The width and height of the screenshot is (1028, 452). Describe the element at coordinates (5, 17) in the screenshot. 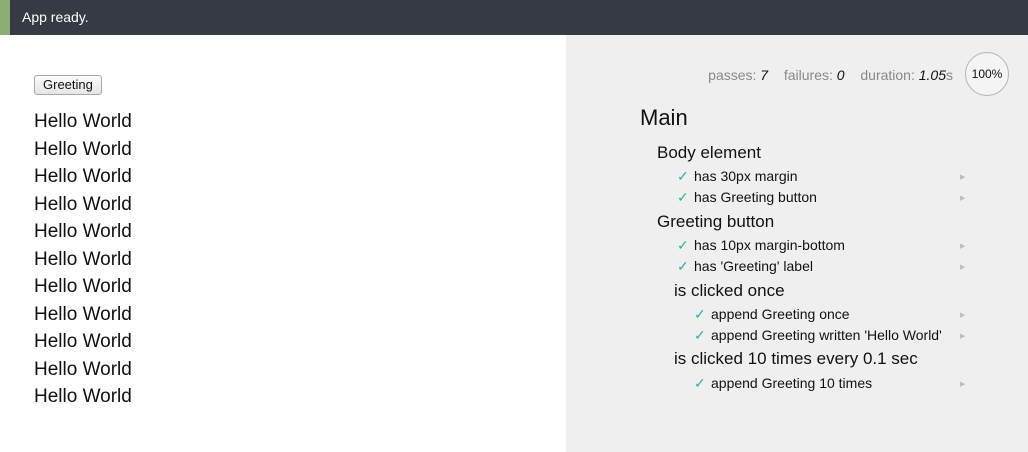

I see `status-accent` at that location.